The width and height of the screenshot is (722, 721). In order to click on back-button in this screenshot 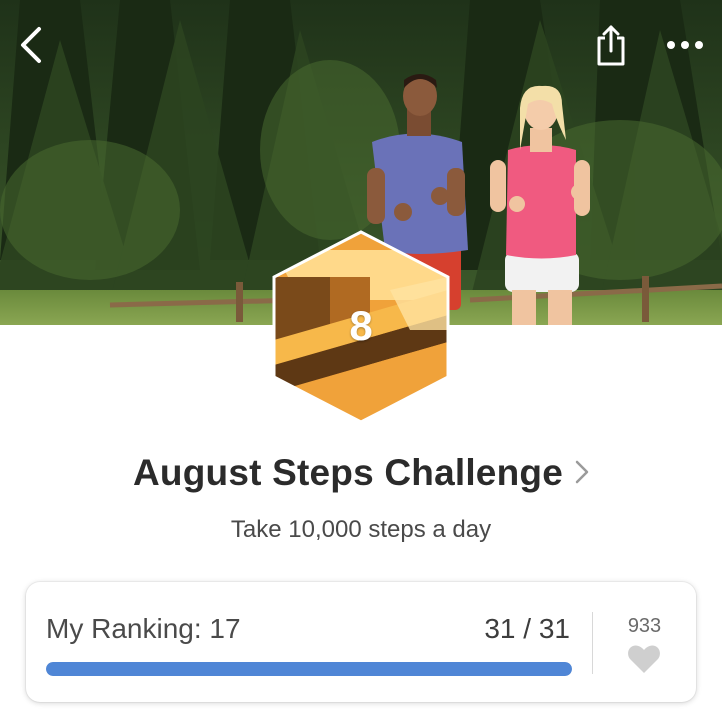, I will do `click(31, 45)`.